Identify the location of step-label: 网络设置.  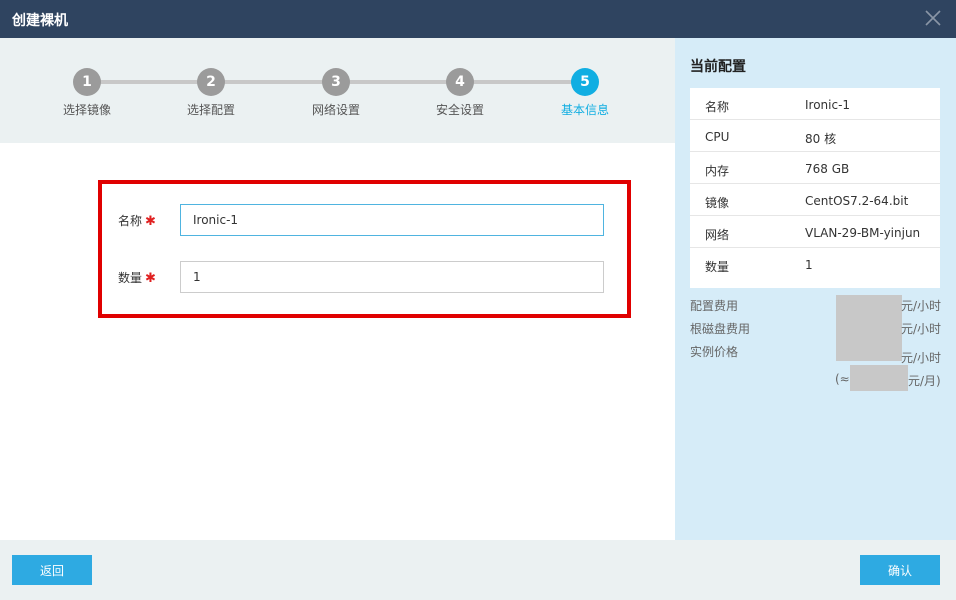
(335, 110).